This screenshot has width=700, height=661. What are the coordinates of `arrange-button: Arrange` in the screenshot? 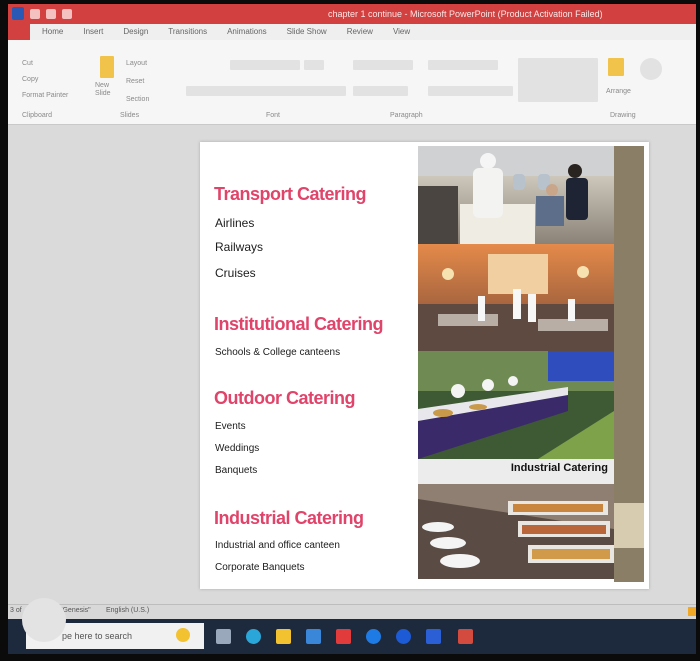 It's located at (618, 91).